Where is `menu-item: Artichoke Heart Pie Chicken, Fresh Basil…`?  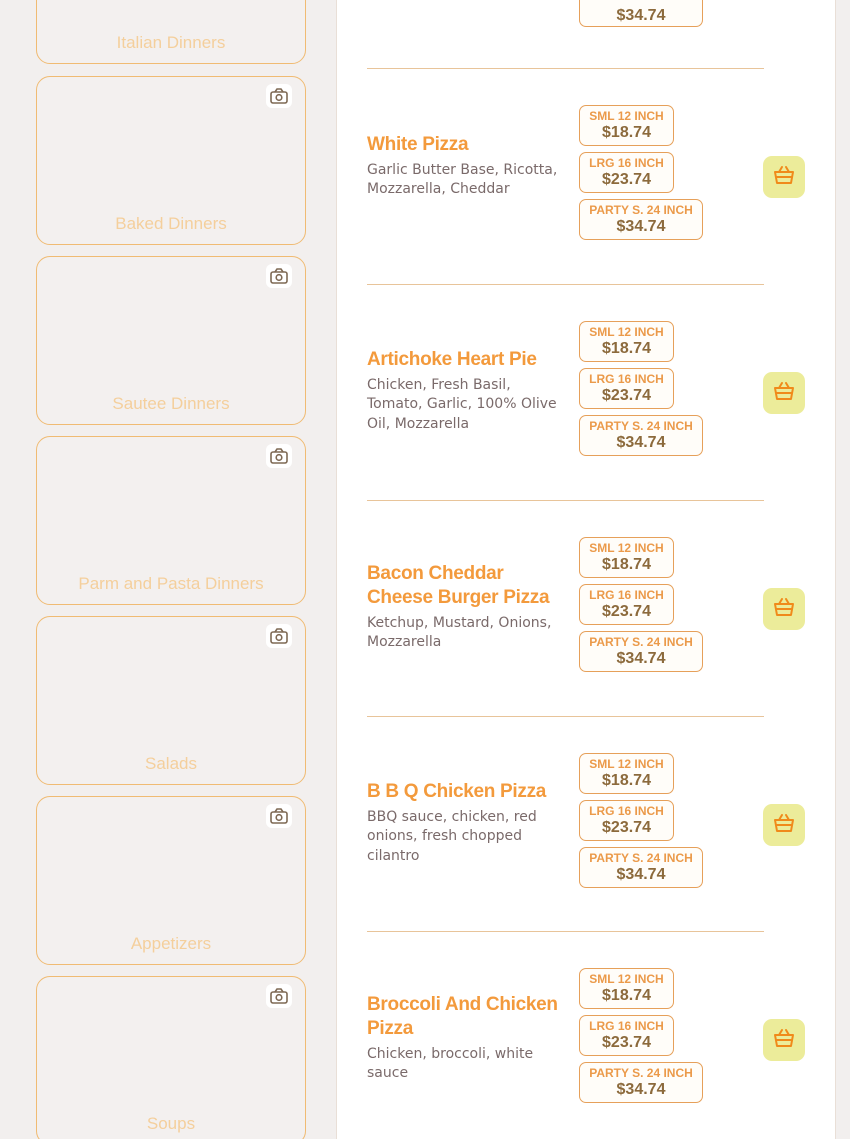 menu-item: Artichoke Heart Pie Chicken, Fresh Basil… is located at coordinates (602, 392).